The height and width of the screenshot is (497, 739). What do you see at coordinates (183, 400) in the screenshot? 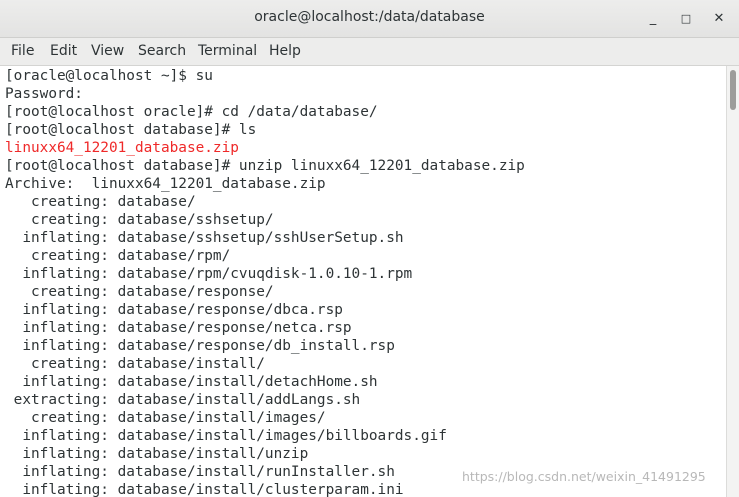
I see `terminal-line: extracting: database/install/addLangs.sh` at bounding box center [183, 400].